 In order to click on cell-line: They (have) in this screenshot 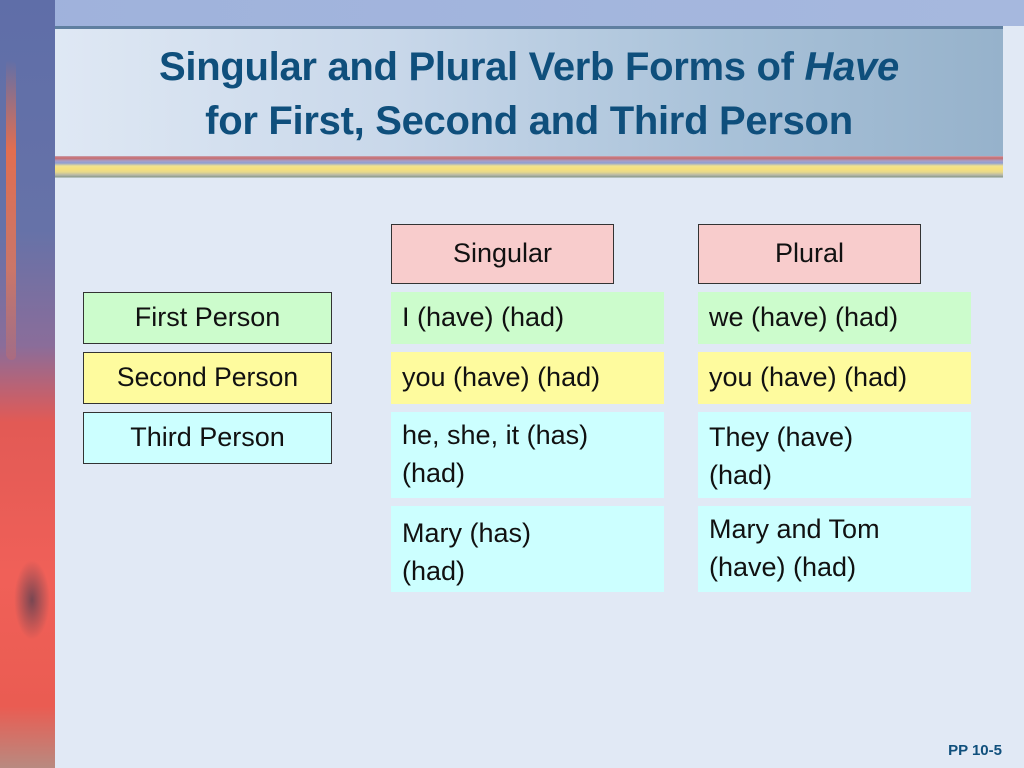, I will do `click(781, 437)`.